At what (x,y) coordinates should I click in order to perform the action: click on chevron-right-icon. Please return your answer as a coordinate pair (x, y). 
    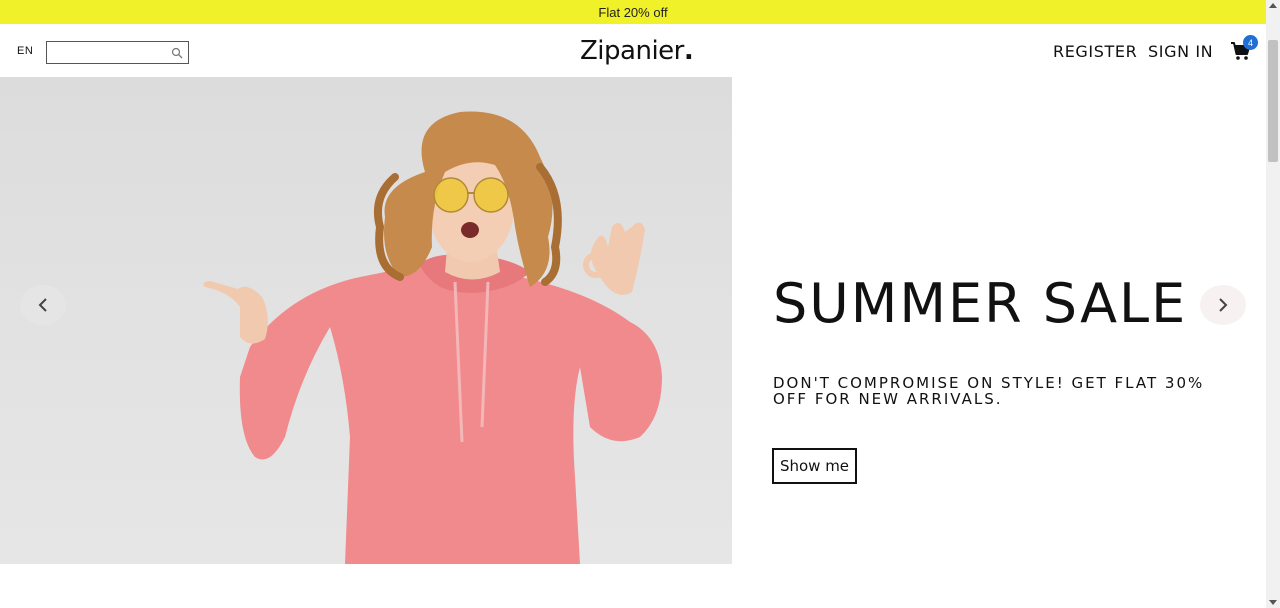
    Looking at the image, I should click on (1223, 305).